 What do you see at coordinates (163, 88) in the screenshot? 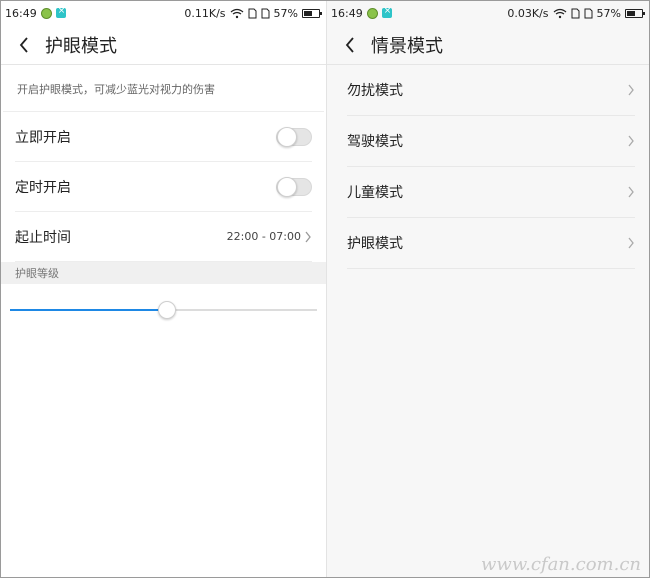
I see `description-text: 开启护眼模式，可减少蓝光对视力的伤害` at bounding box center [163, 88].